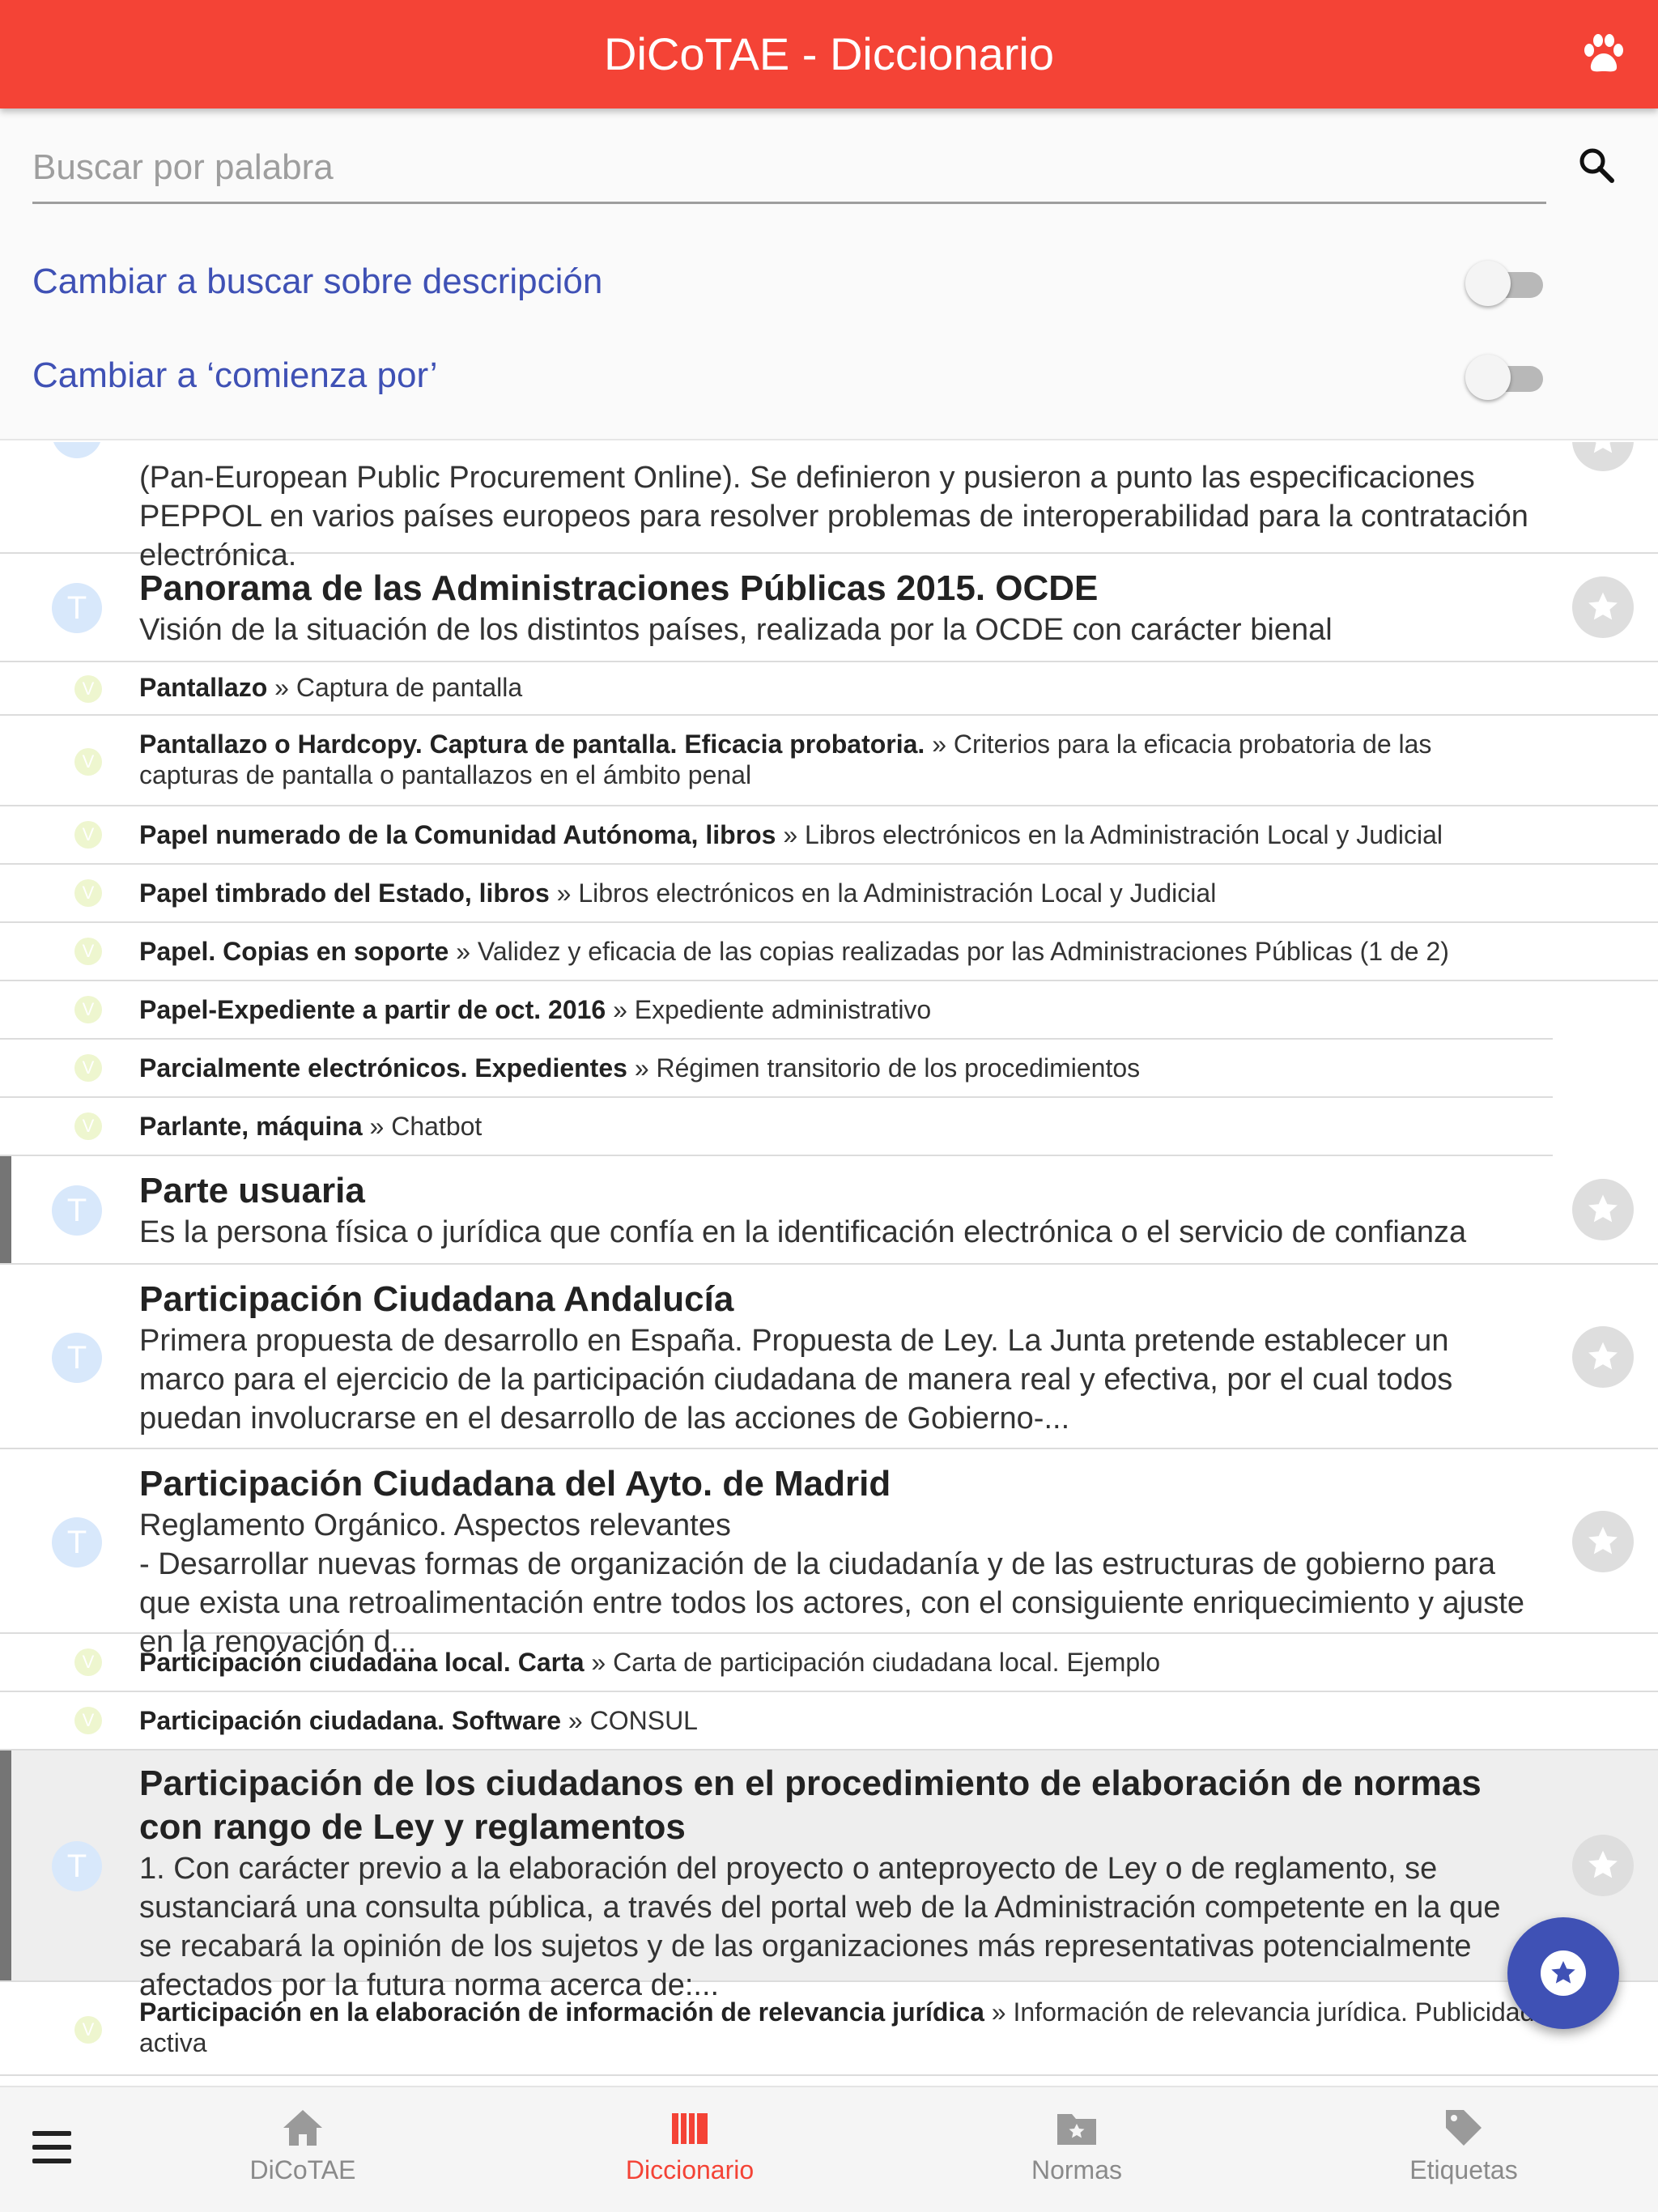 The width and height of the screenshot is (1658, 2212). Describe the element at coordinates (302, 2128) in the screenshot. I see `home-icon` at that location.